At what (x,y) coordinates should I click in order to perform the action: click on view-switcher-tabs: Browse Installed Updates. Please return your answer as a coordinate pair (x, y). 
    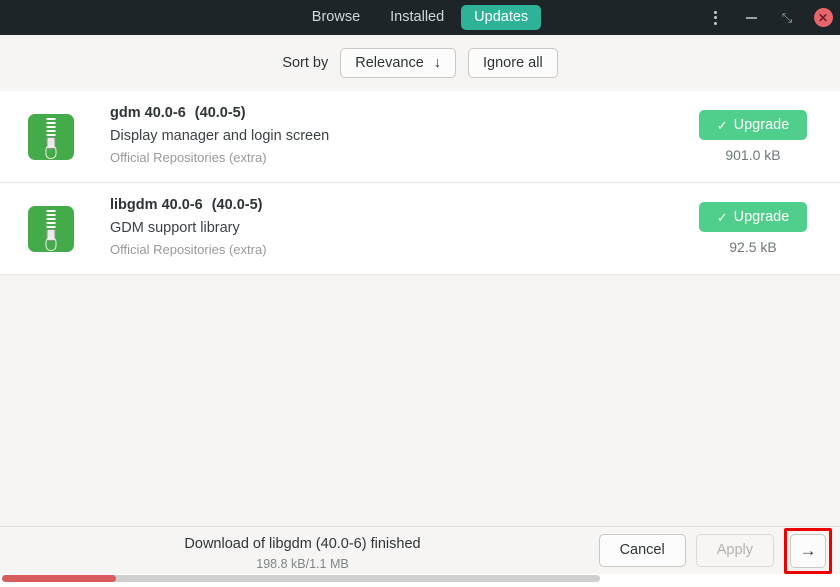
    Looking at the image, I should click on (420, 17).